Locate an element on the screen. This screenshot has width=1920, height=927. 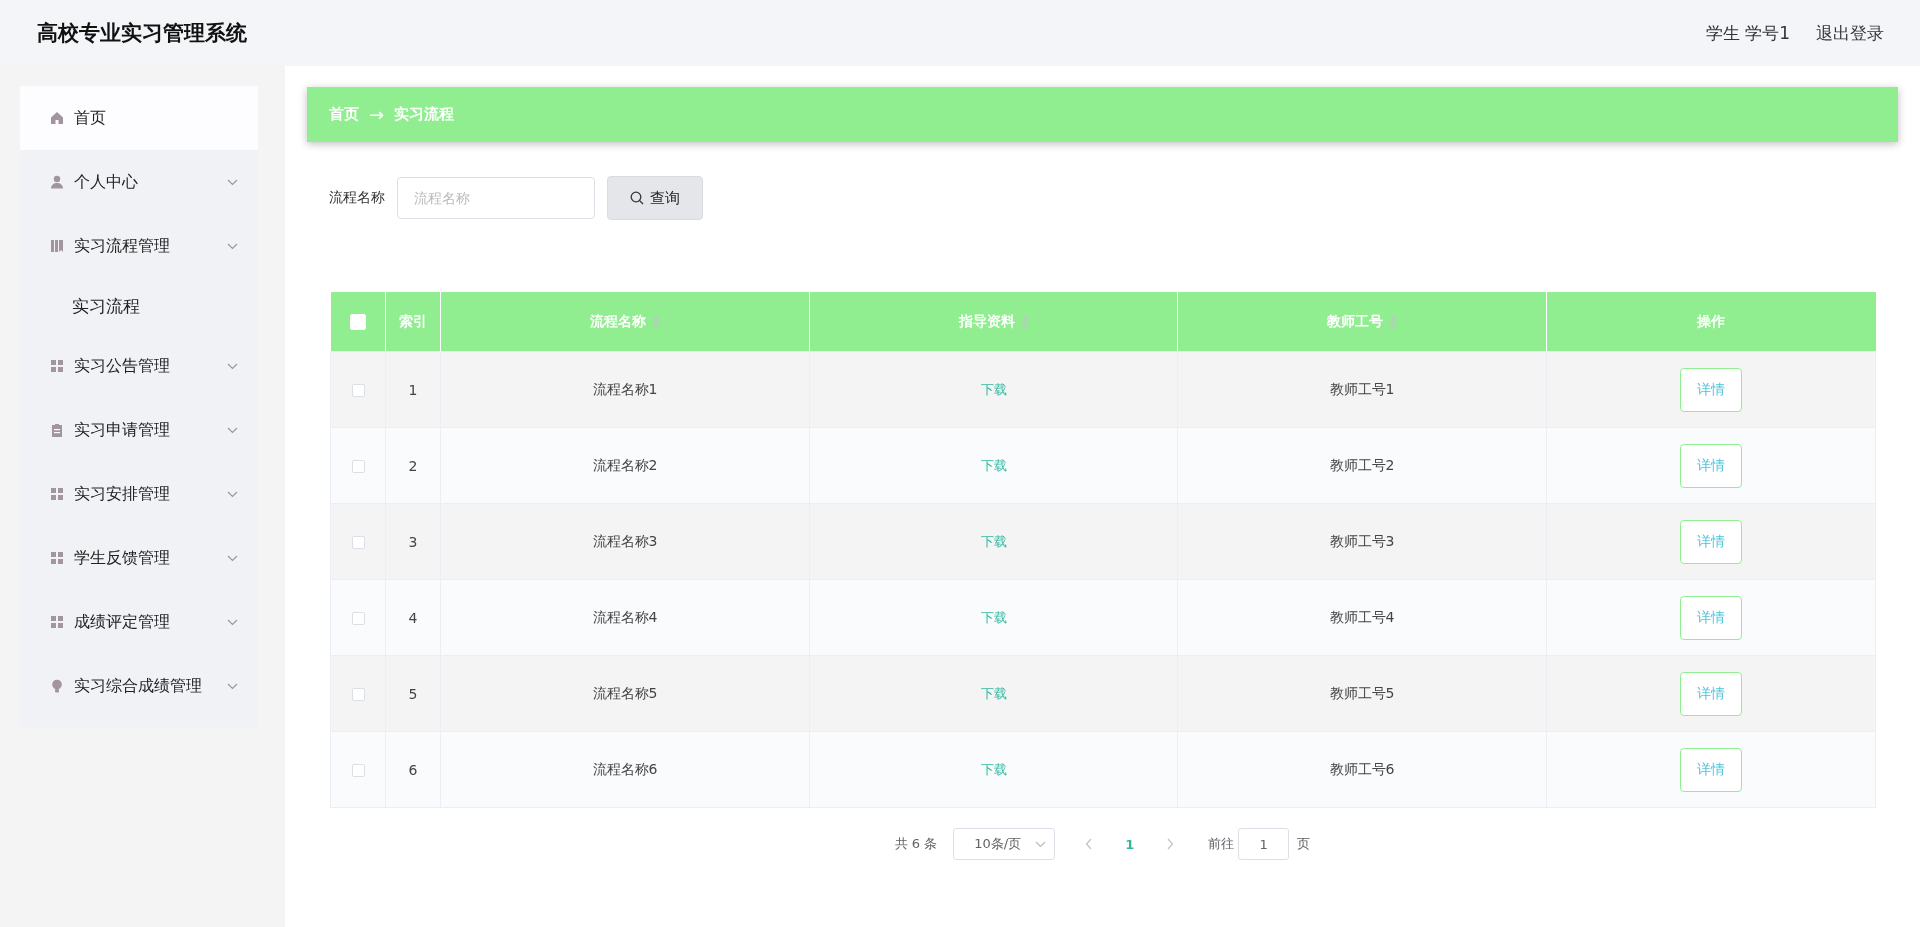
book-icon is located at coordinates (57, 246).